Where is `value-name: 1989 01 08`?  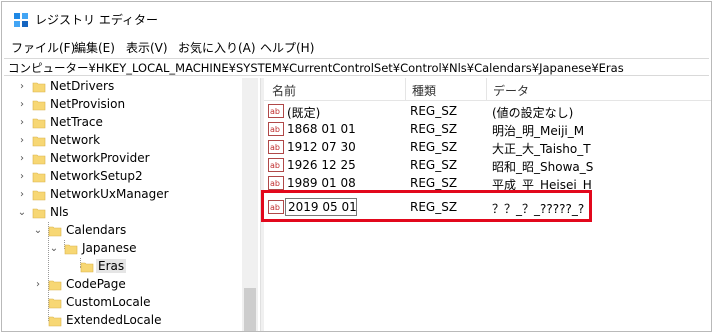 value-name: 1989 01 08 is located at coordinates (321, 183).